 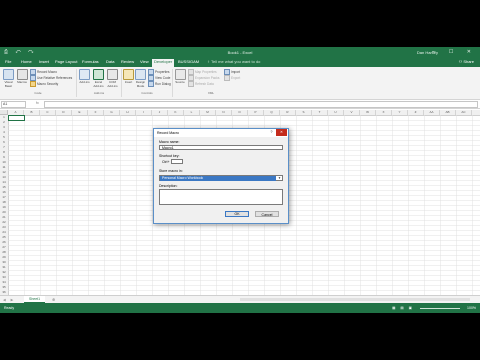 What do you see at coordinates (471, 308) in the screenshot?
I see `zoom-level: 100%` at bounding box center [471, 308].